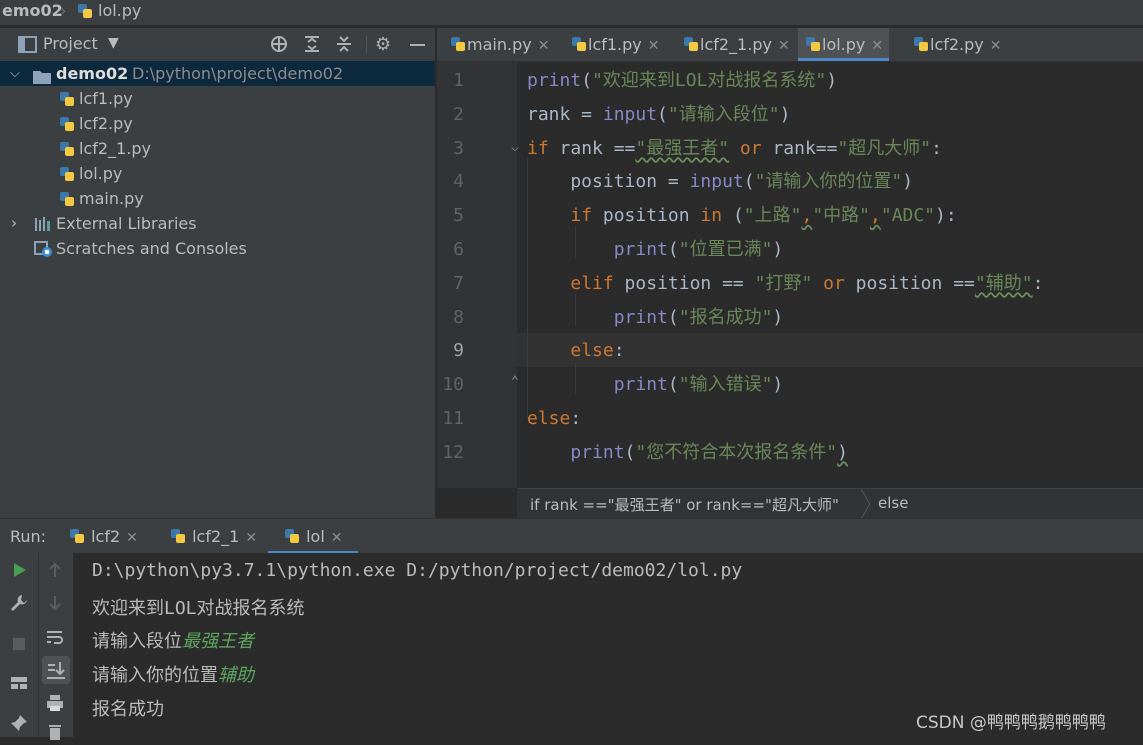 Image resolution: width=1143 pixels, height=745 pixels. I want to click on trash-icon, so click(57, 733).